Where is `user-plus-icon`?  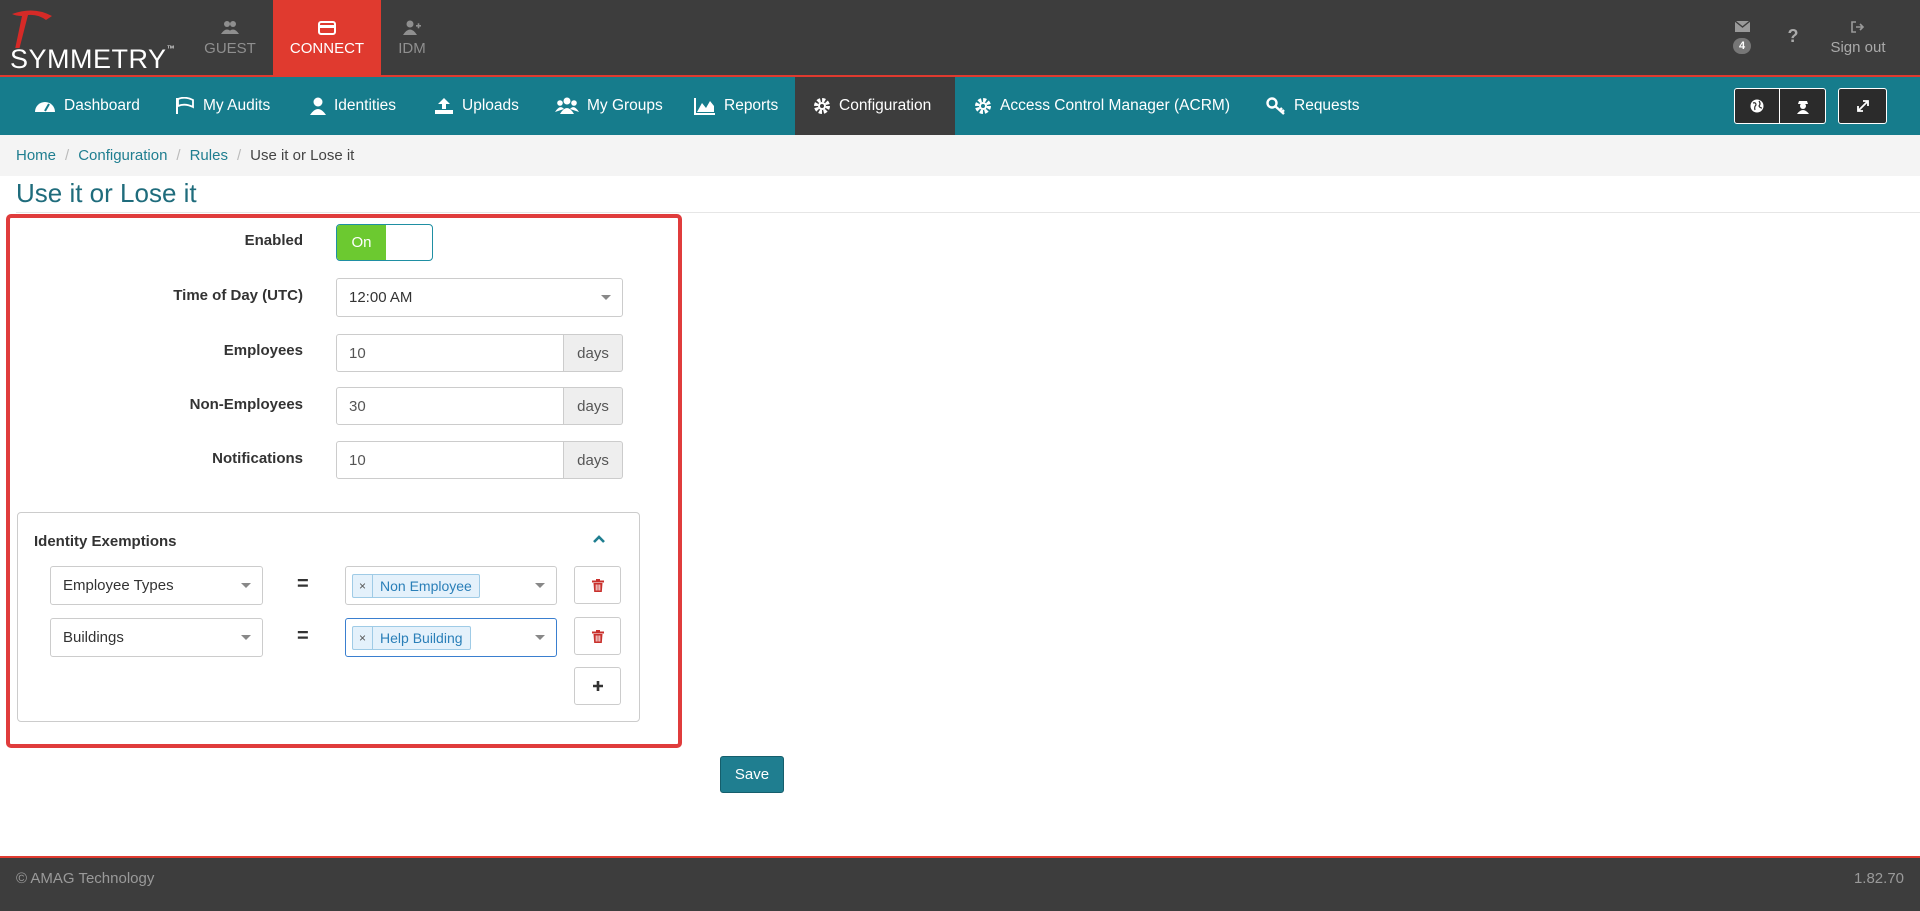
user-plus-icon is located at coordinates (412, 27).